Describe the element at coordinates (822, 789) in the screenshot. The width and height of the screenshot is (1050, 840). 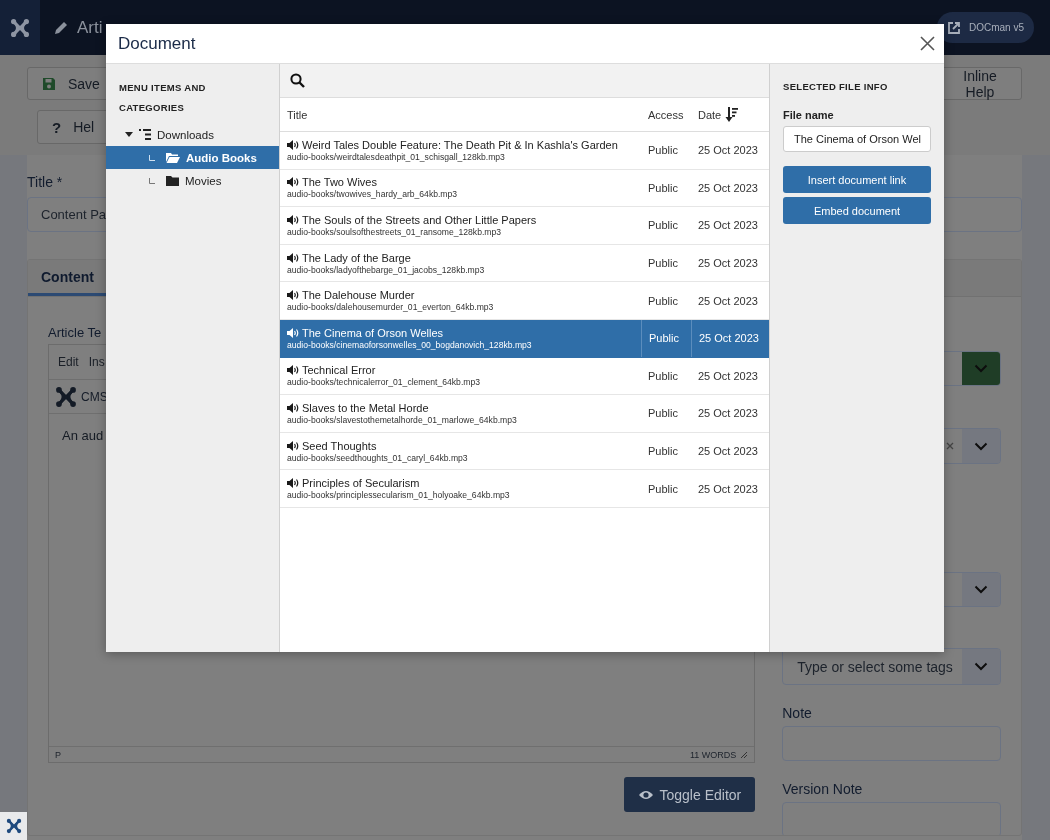
I see `field-label: Version Note` at that location.